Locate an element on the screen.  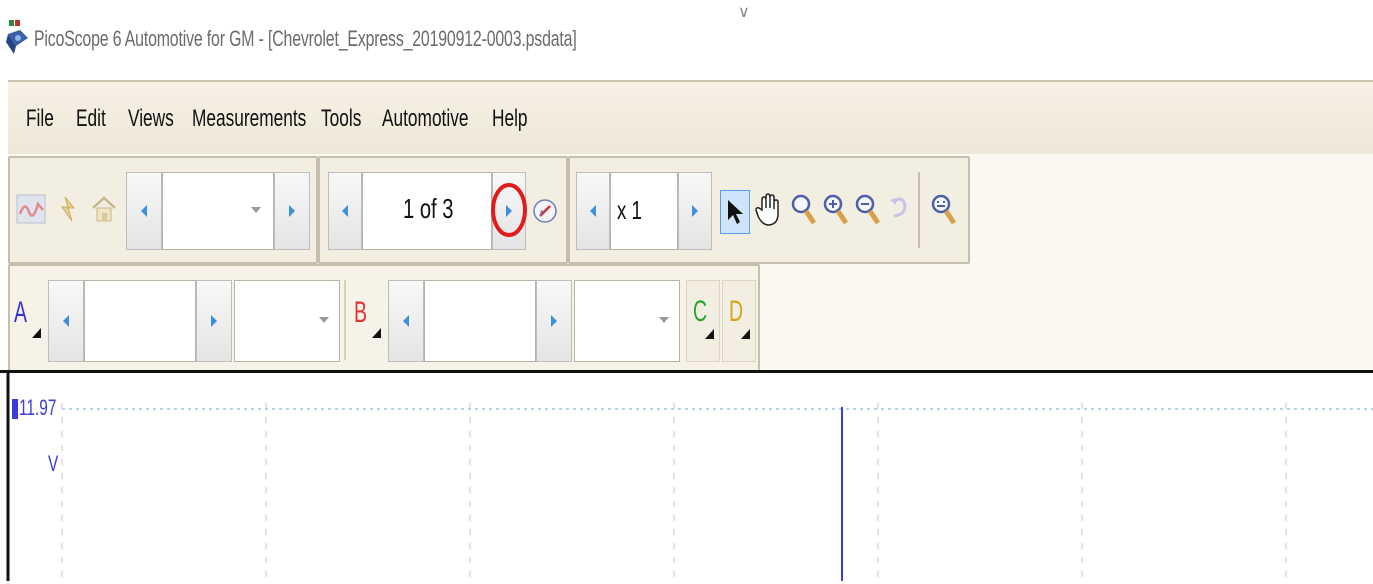
channel-c-menu-icon is located at coordinates (709, 334).